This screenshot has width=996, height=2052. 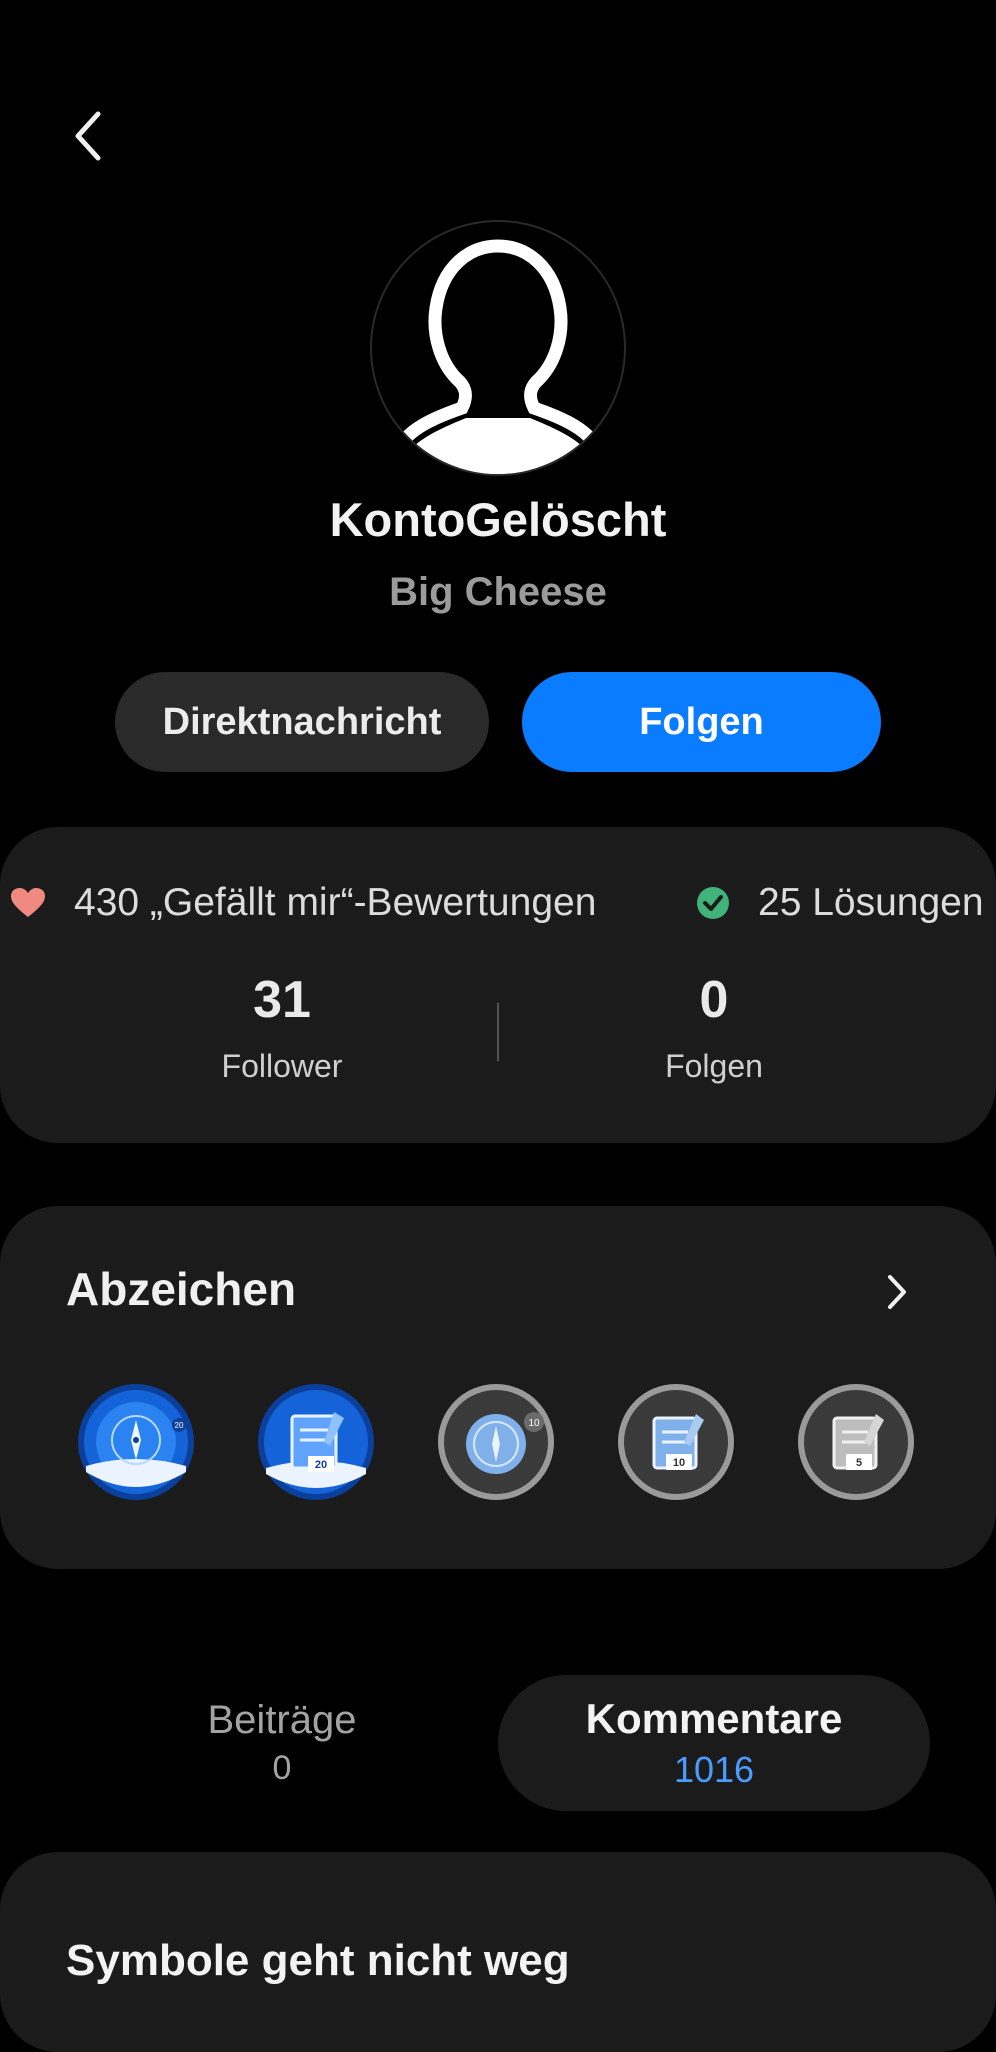 I want to click on likes-text: 430 „Gefällt mir“-Bewertungen, so click(x=335, y=902).